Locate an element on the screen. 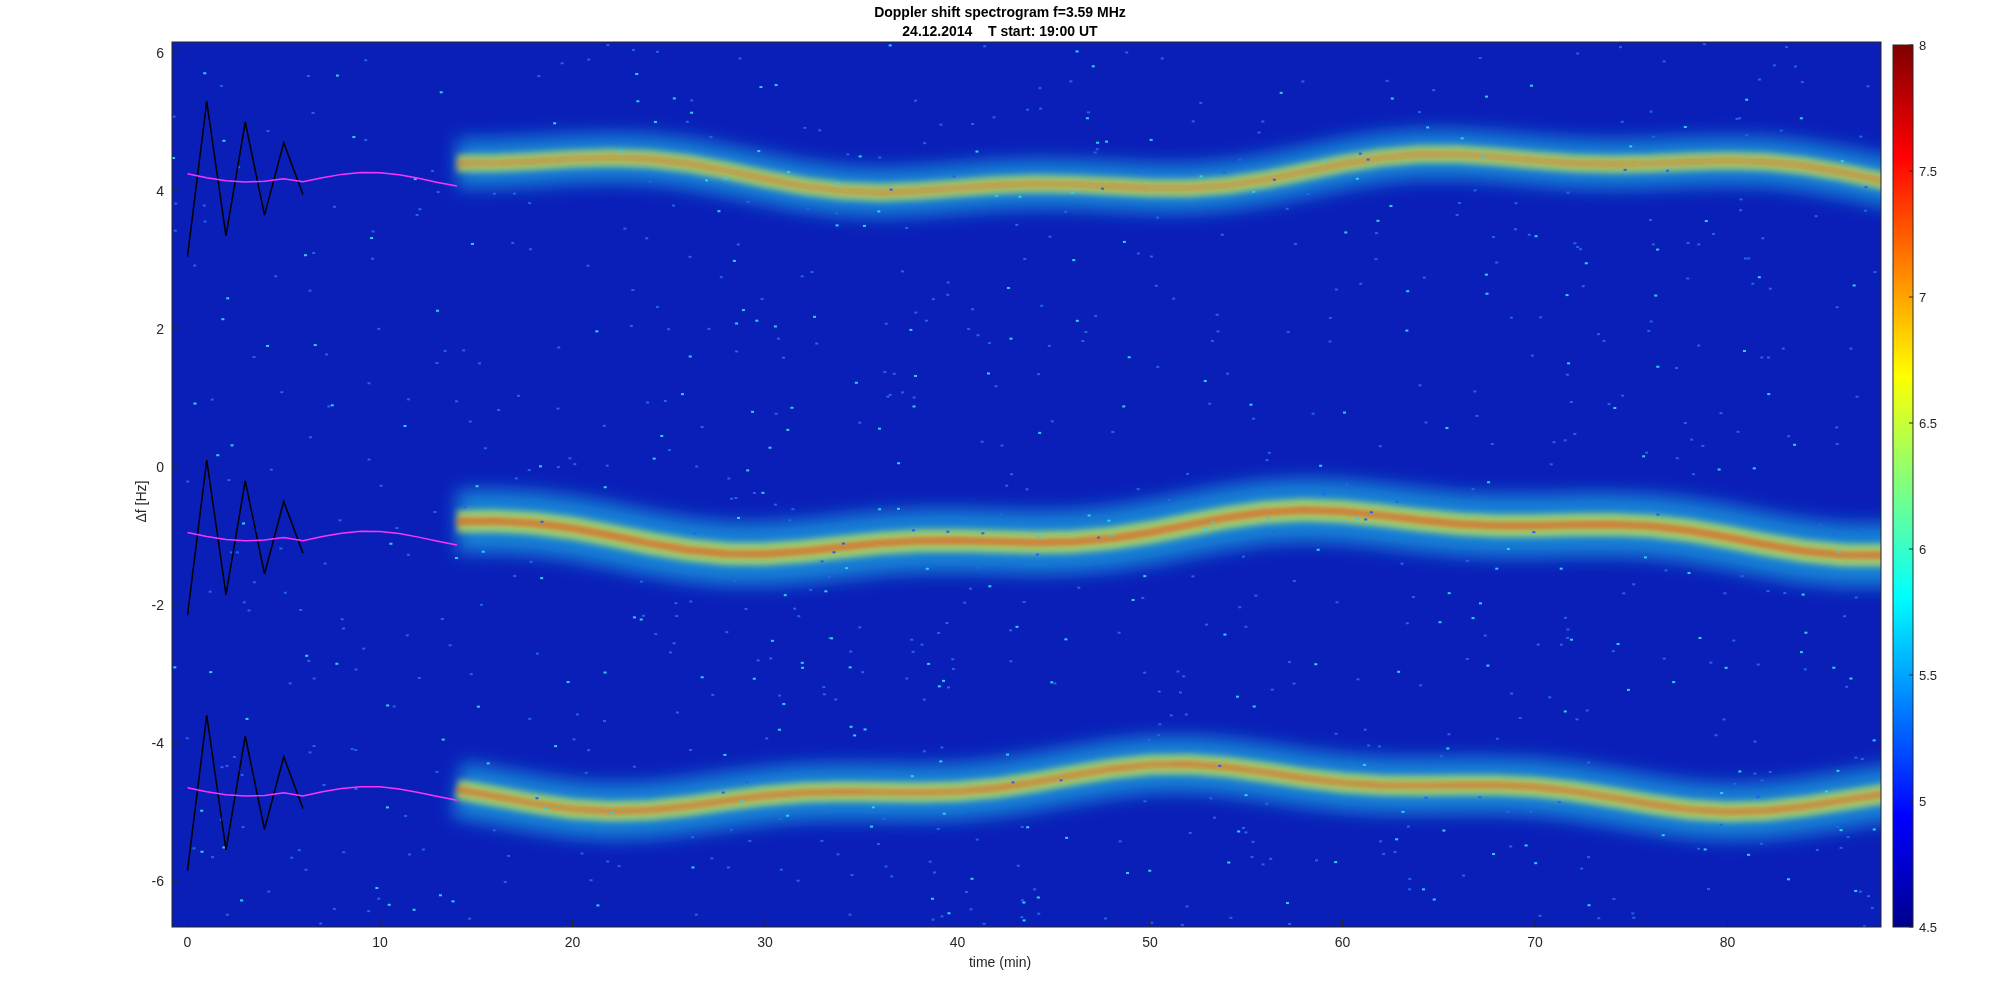  plot-title: Doppler shift spectrogram f=3.59 MHz is located at coordinates (1000, 12).